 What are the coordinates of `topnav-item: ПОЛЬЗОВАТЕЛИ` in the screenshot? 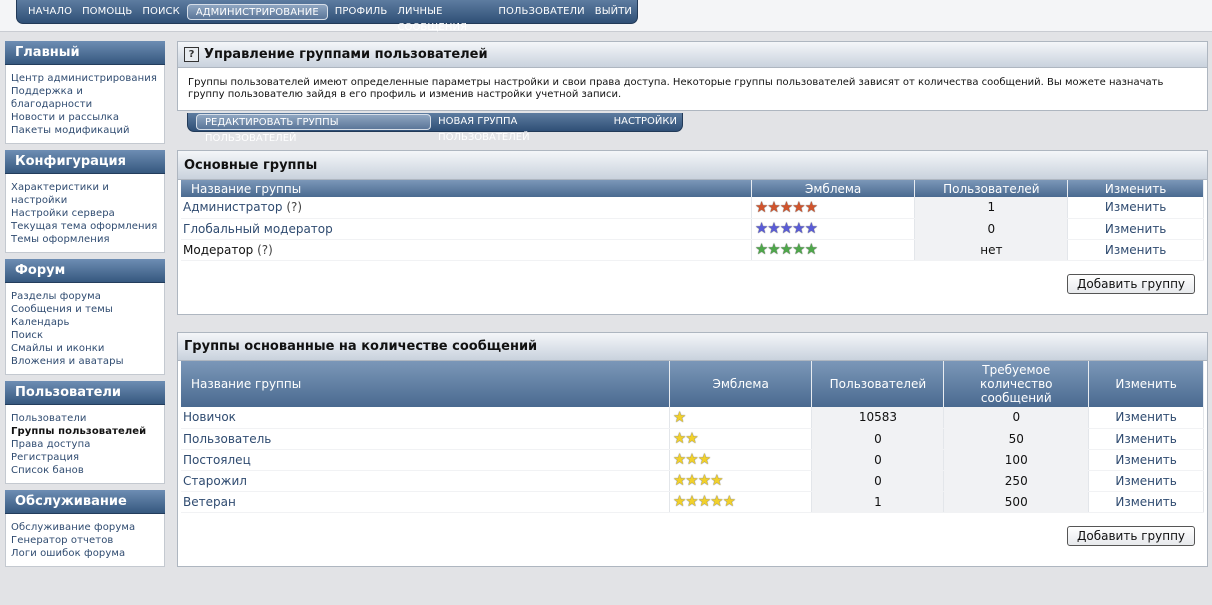 It's located at (541, 12).